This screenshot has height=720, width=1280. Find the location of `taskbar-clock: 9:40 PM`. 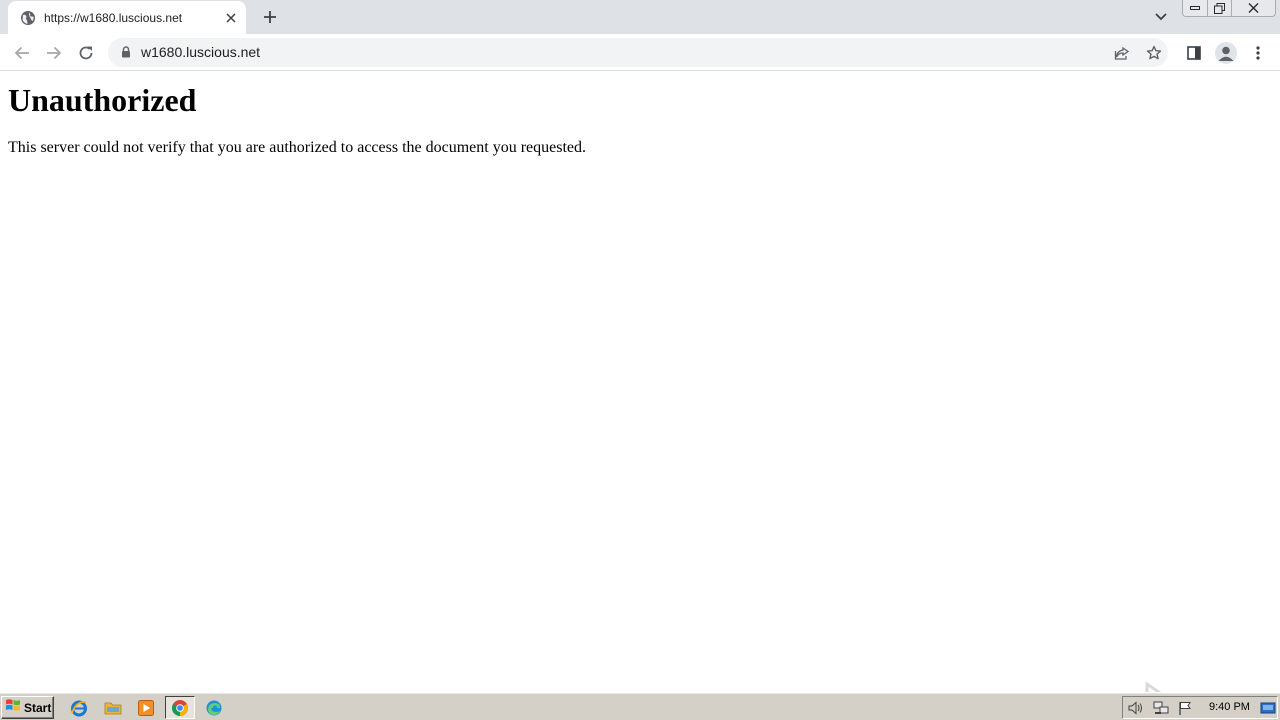

taskbar-clock: 9:40 PM is located at coordinates (1229, 707).